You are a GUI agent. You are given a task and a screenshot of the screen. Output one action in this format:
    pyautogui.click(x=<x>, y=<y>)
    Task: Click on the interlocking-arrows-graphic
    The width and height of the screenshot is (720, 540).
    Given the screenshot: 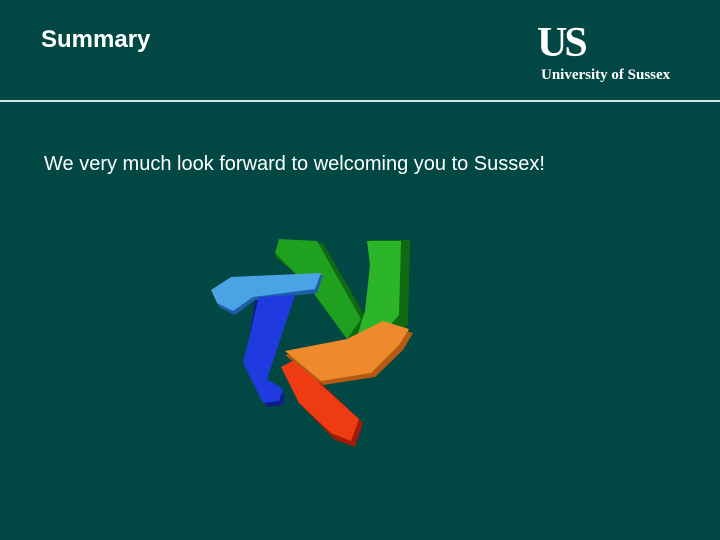 What is the action you would take?
    pyautogui.click(x=312, y=343)
    